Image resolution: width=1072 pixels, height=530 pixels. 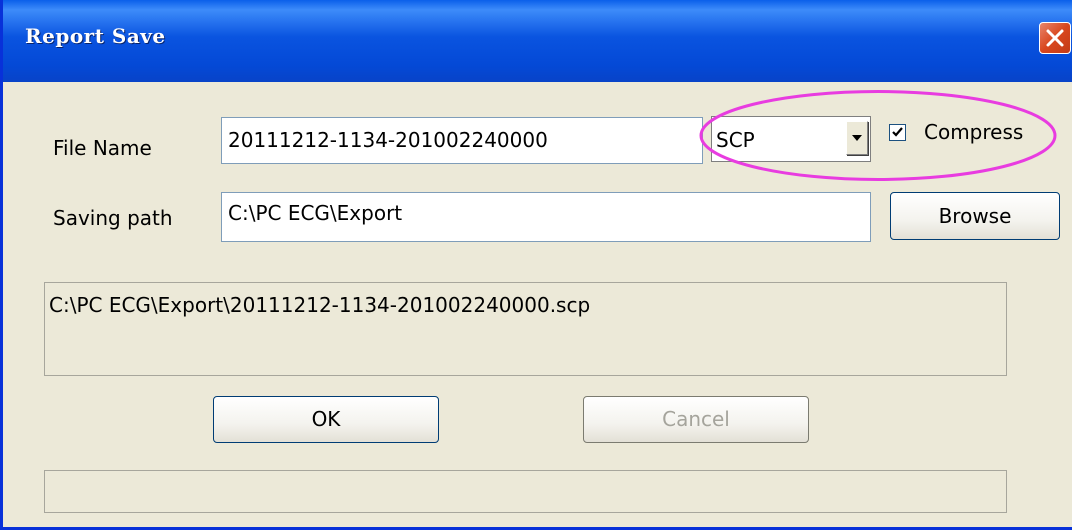 I want to click on file-name-input: 20111212-1134-201002240000, so click(x=462, y=140).